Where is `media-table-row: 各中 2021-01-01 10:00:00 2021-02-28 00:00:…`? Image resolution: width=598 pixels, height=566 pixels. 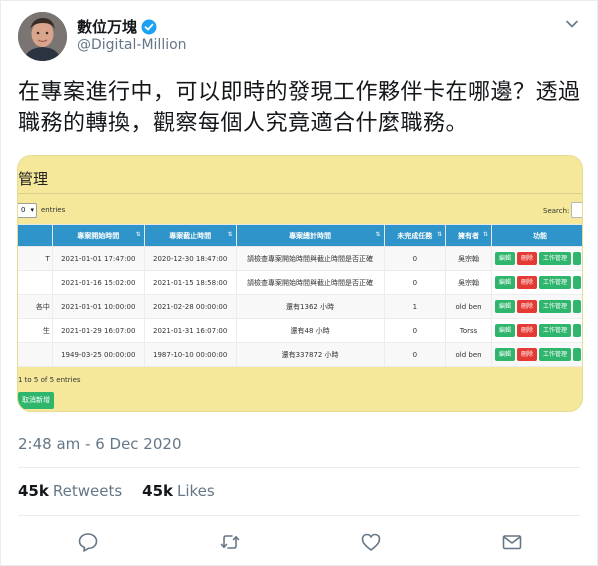 media-table-row: 各中 2021-01-01 10:00:00 2021-02-28 00:00:… is located at coordinates (300, 306).